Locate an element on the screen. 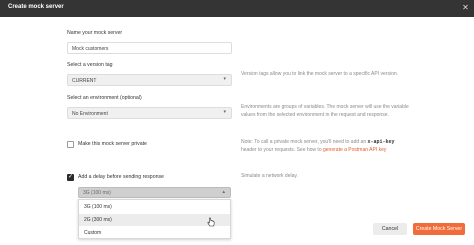 This screenshot has height=245, width=474. mock-name-value: Mock customers is located at coordinates (90, 48).